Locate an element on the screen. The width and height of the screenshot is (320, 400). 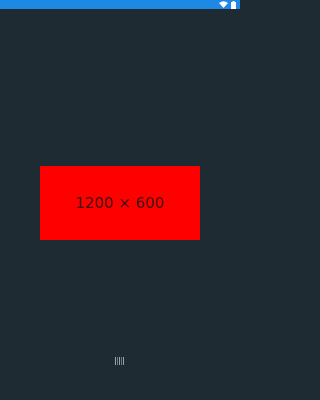
image-placeholder: 1200 × 600 is located at coordinates (120, 203).